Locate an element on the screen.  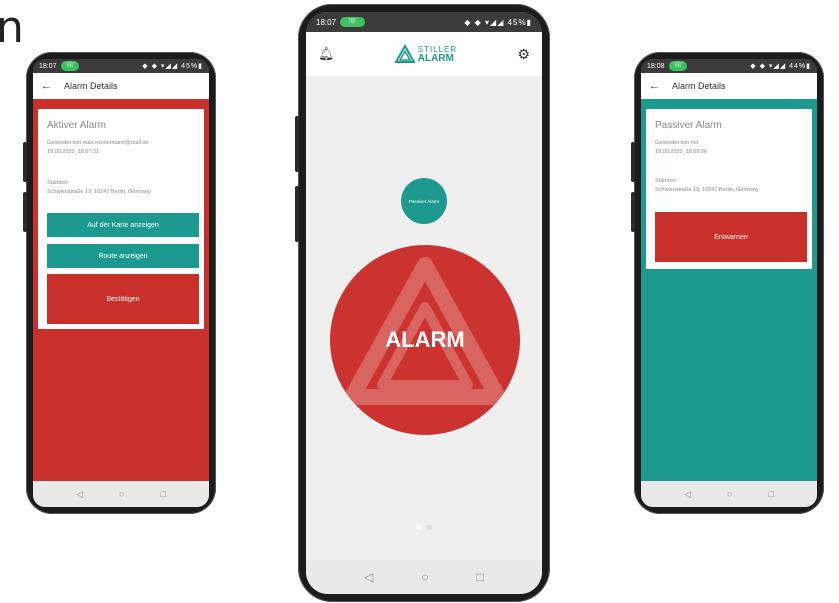
sender-text: Gesendet von max.mustermann@mail.de is located at coordinates (98, 143).